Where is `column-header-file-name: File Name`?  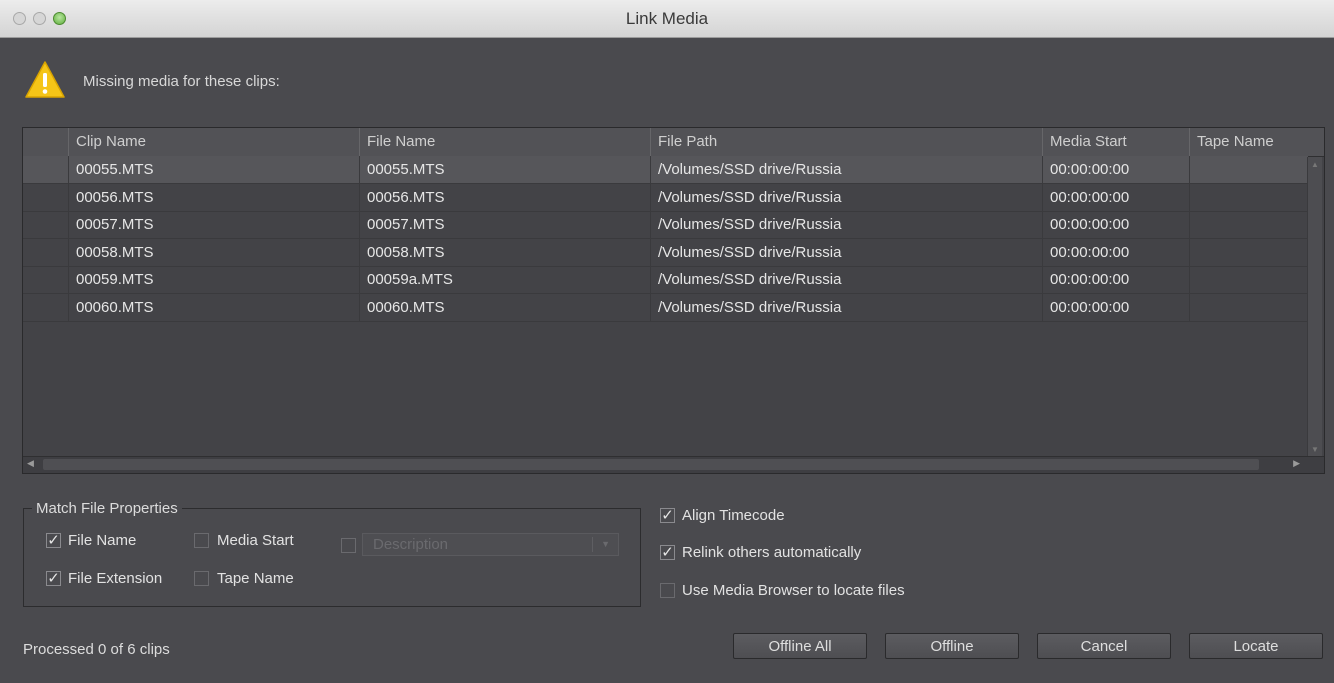
column-header-file-name: File Name is located at coordinates (504, 142).